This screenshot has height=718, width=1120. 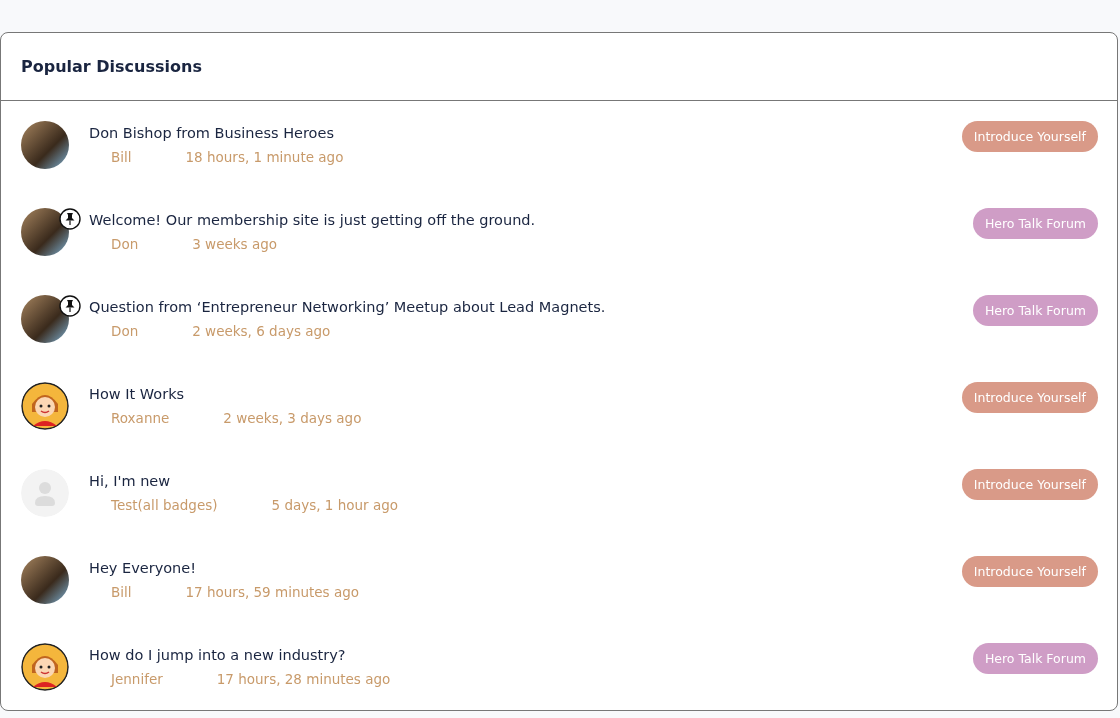 I want to click on post-time: 18 hours, 1 minute ago, so click(x=264, y=156).